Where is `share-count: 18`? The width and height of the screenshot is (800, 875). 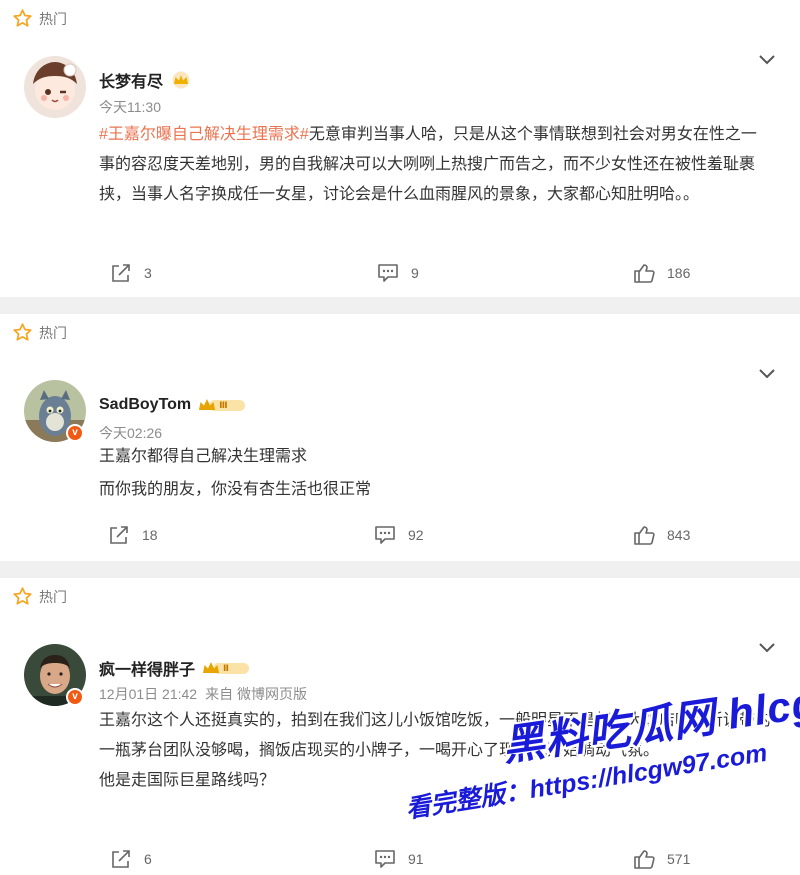
share-count: 18 is located at coordinates (150, 535).